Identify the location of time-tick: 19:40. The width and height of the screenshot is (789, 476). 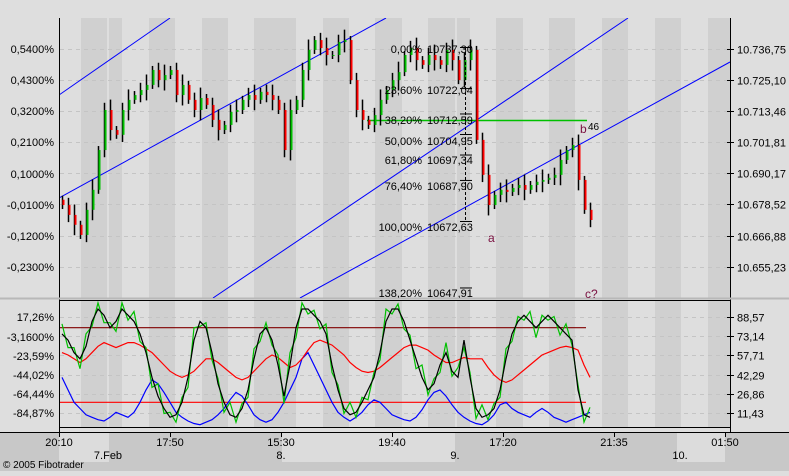
(392, 443).